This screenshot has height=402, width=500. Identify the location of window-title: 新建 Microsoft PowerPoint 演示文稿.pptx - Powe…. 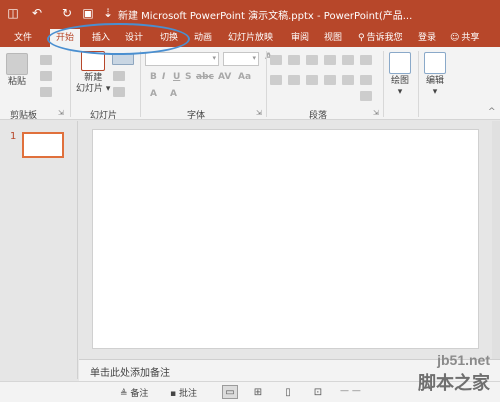
(265, 16).